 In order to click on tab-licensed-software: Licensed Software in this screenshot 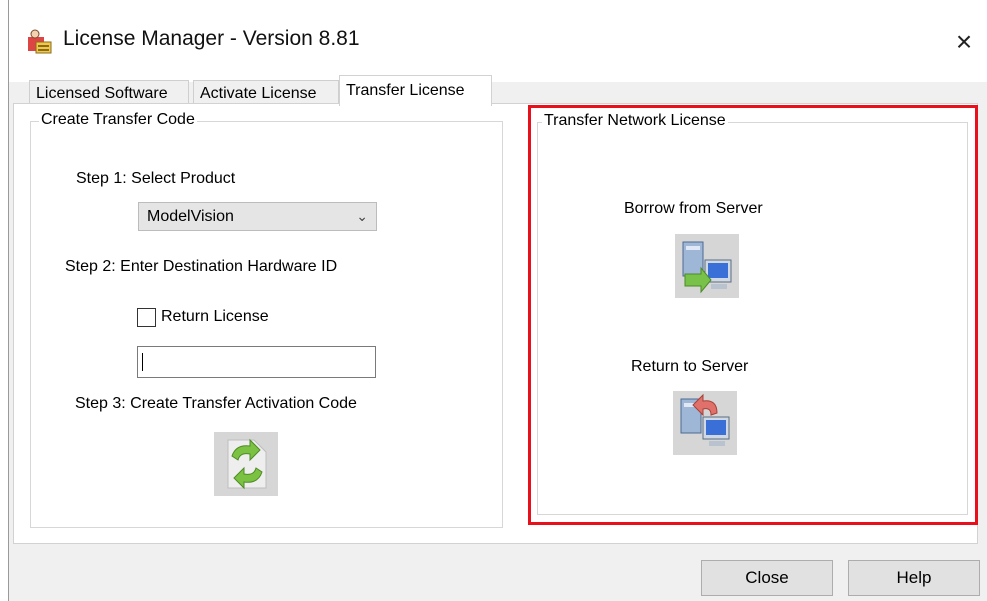, I will do `click(109, 92)`.